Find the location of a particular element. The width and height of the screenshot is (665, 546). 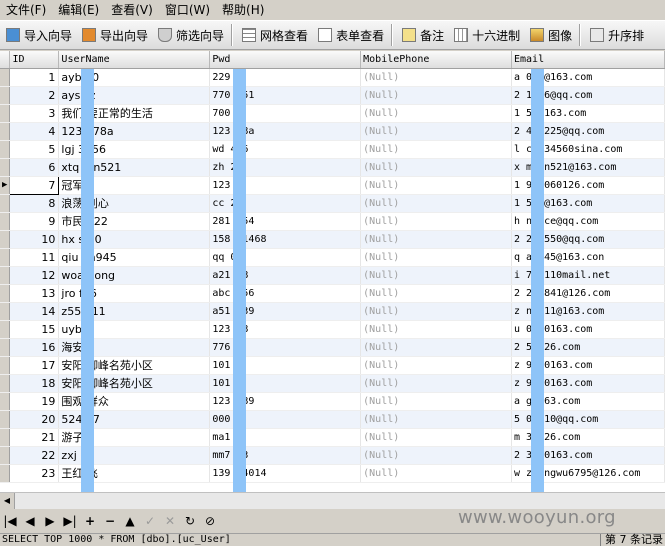

cell-id: 20 is located at coordinates (34, 419).